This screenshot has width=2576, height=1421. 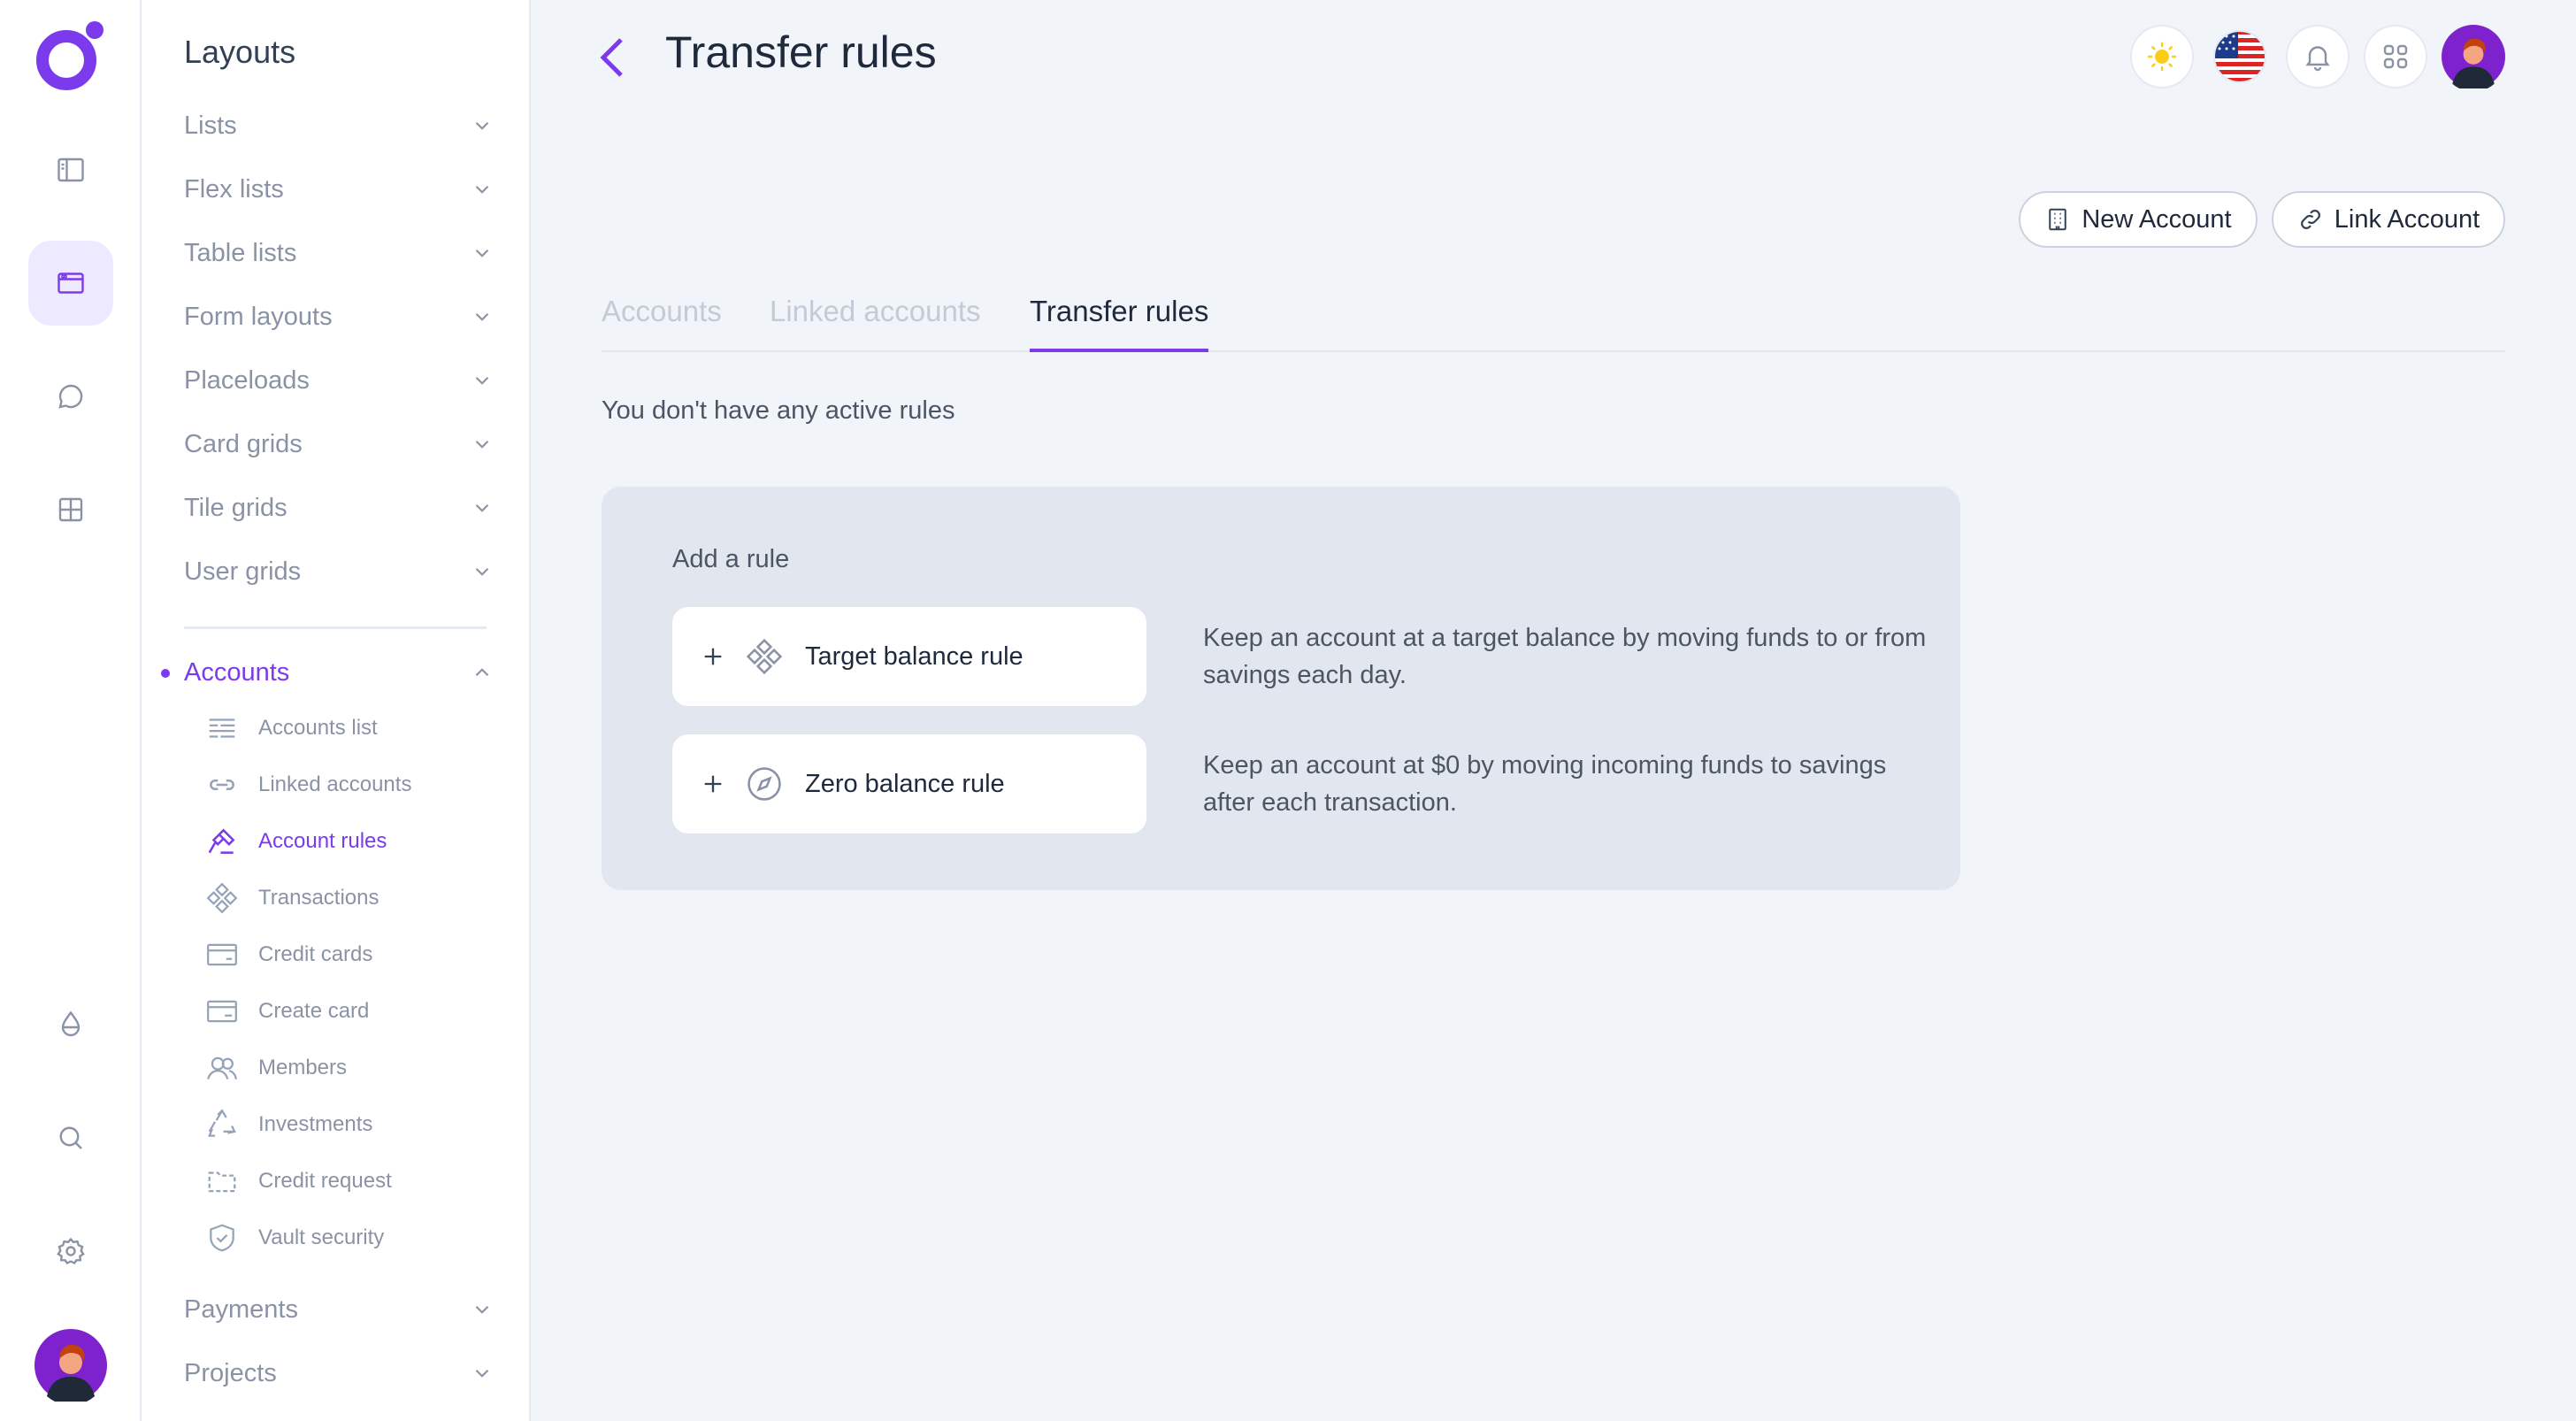 I want to click on theme-toggle-button, so click(x=2162, y=56).